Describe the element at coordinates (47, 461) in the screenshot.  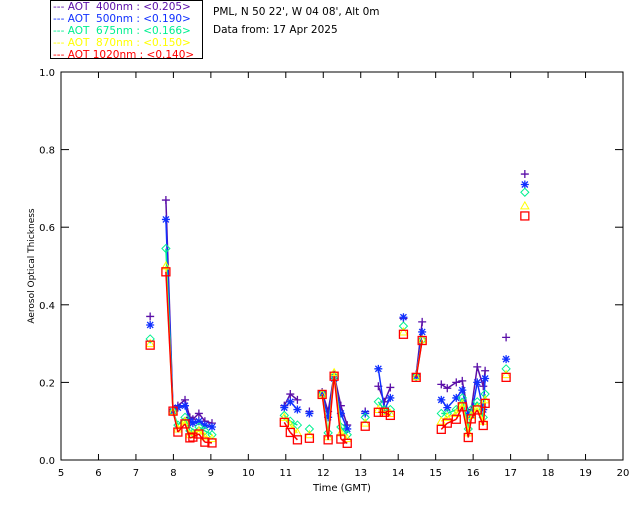
I see `y-tick-label: 0.0` at that location.